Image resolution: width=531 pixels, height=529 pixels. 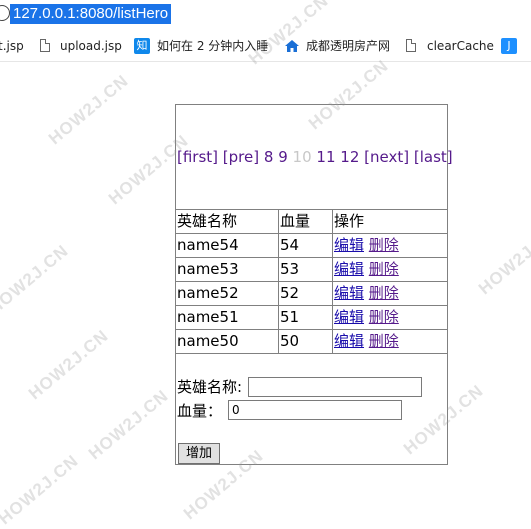 I want to click on house-icon, so click(x=292, y=46).